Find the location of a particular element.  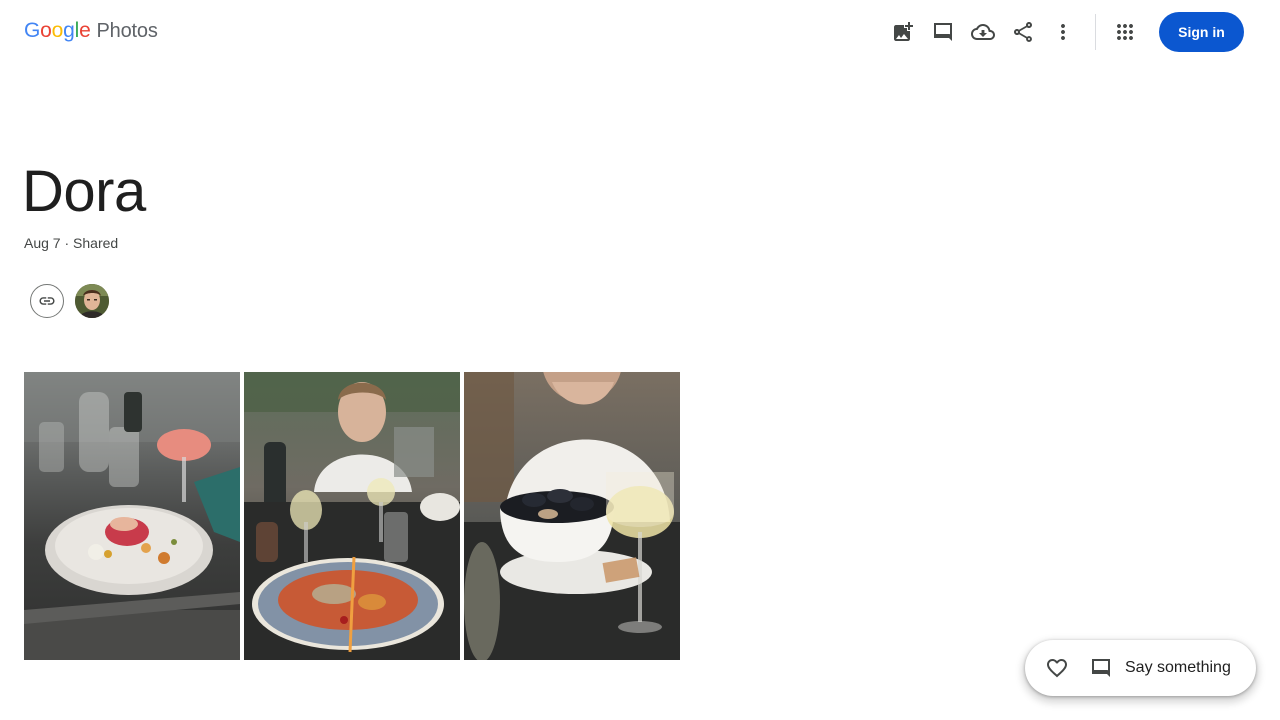

album-title: Dora is located at coordinates (84, 191).